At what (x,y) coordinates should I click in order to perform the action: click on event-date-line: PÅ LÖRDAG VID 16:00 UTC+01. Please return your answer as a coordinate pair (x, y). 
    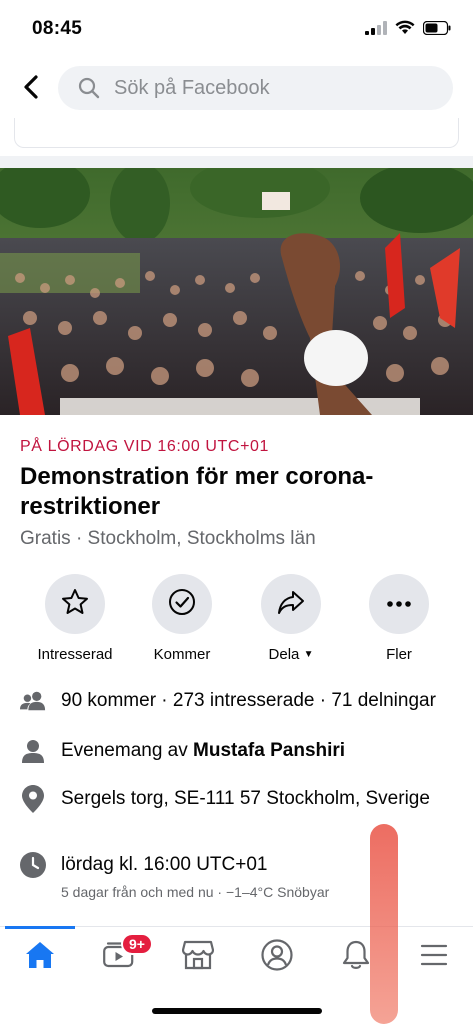
    Looking at the image, I should click on (145, 446).